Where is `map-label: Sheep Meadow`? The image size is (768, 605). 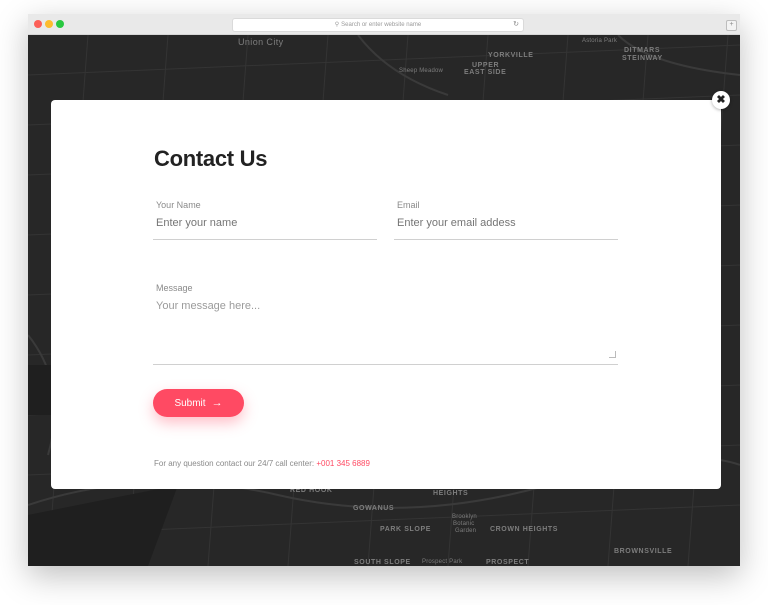 map-label: Sheep Meadow is located at coordinates (421, 71).